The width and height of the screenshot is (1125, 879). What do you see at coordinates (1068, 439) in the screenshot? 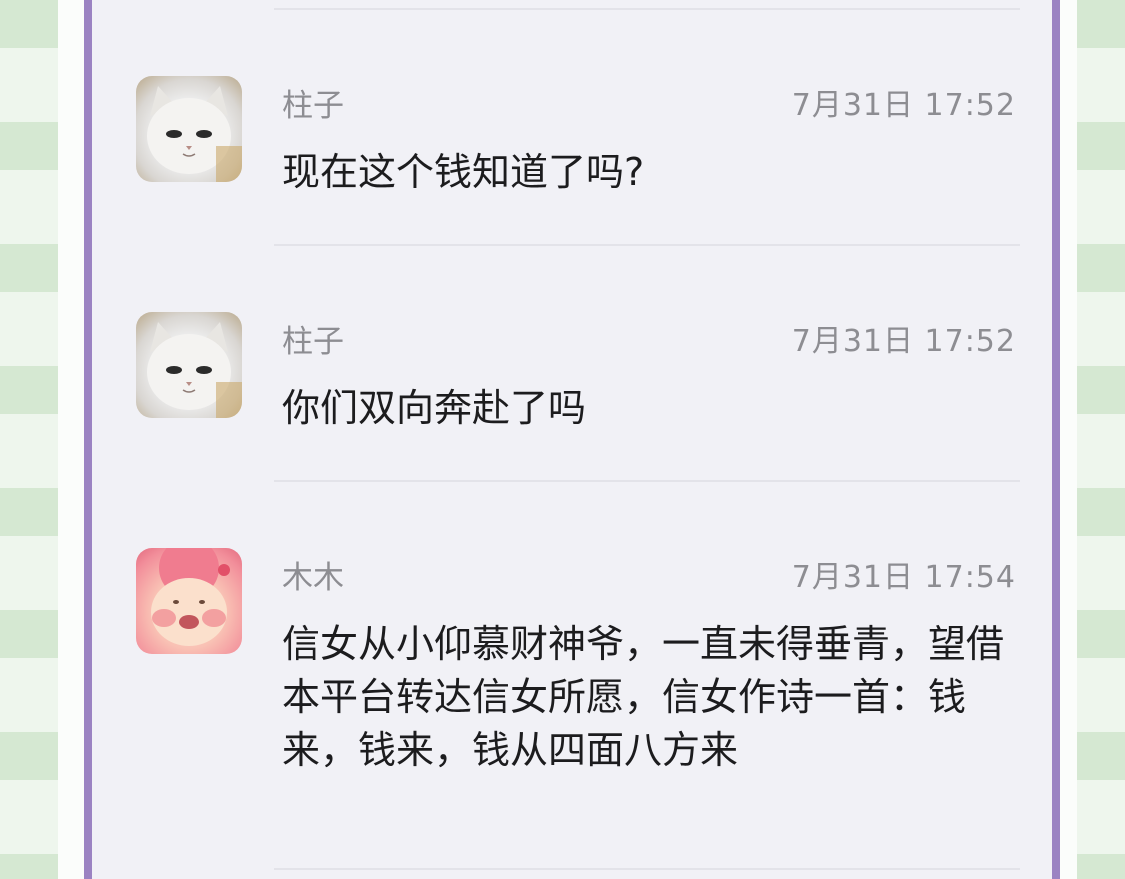
I see `background-gap-right` at bounding box center [1068, 439].